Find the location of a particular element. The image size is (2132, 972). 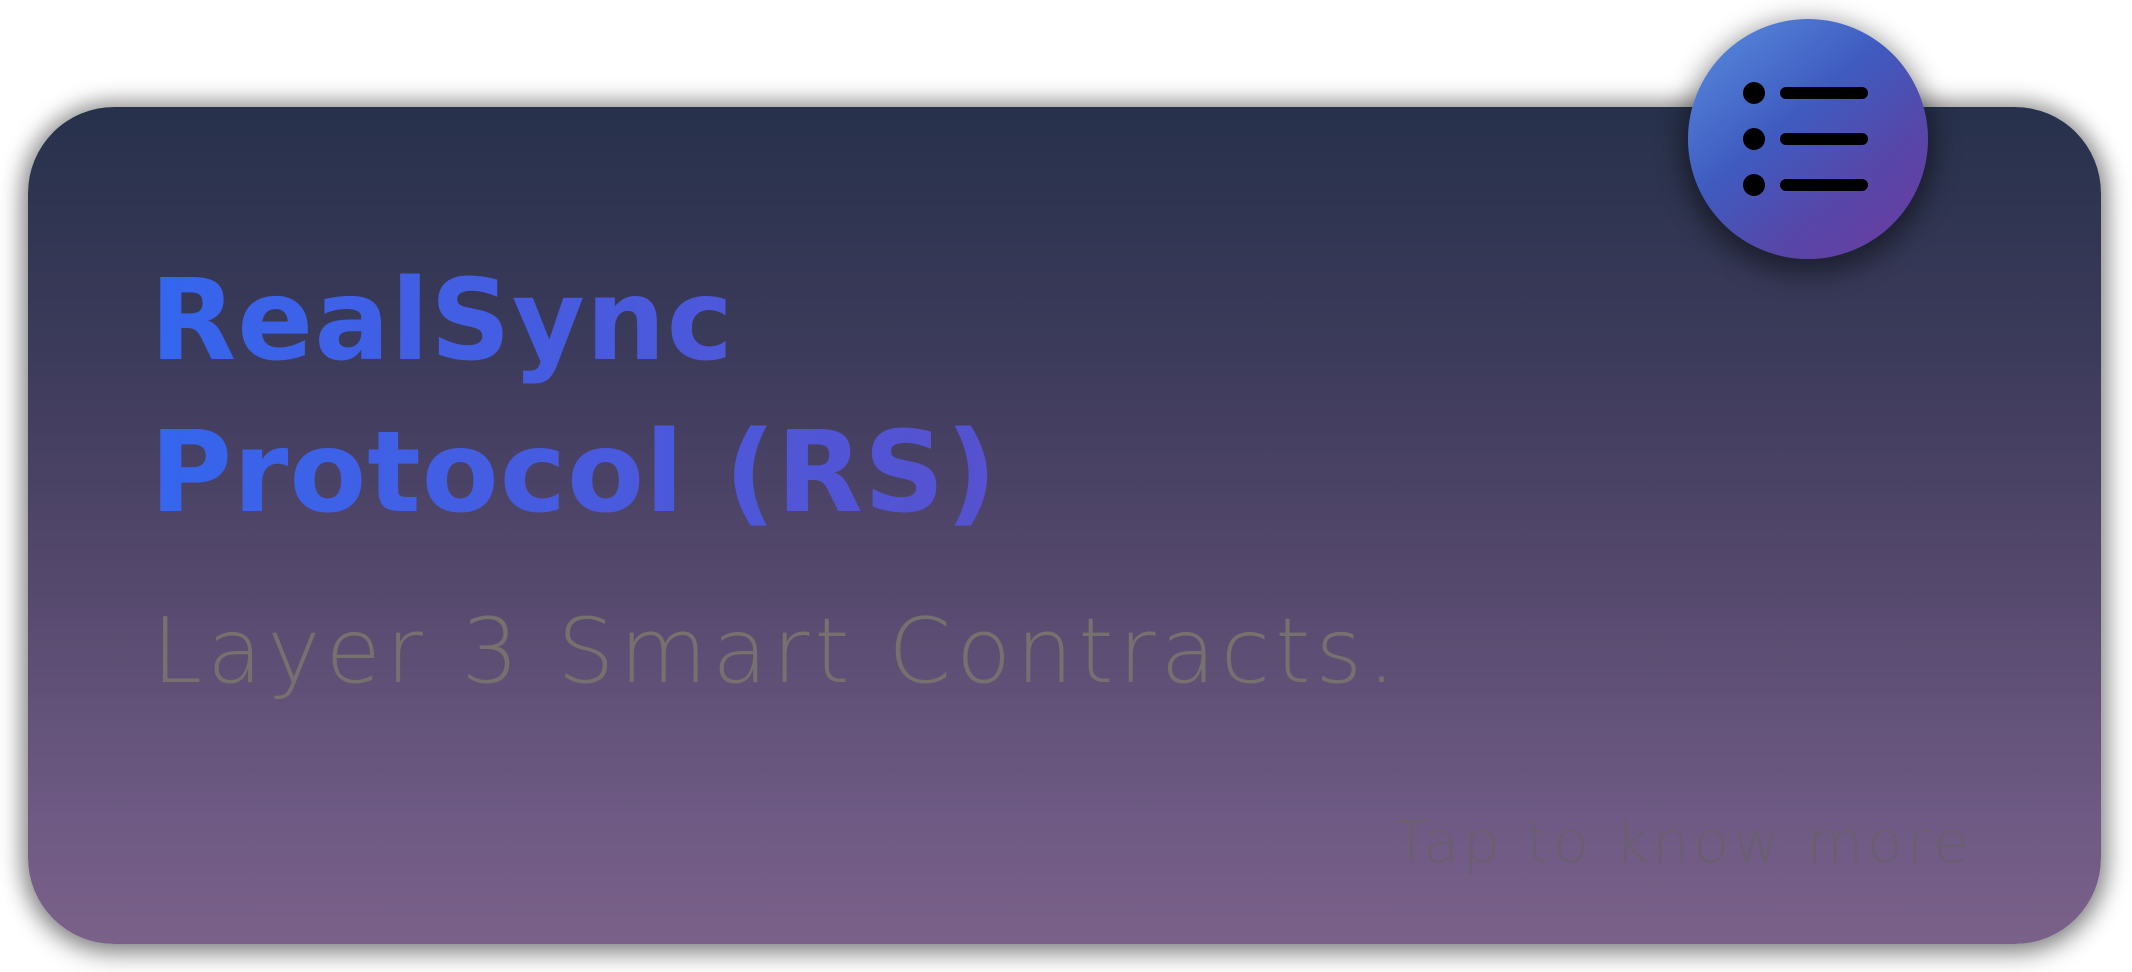

card-title-line1: RealSync is located at coordinates (442, 321).